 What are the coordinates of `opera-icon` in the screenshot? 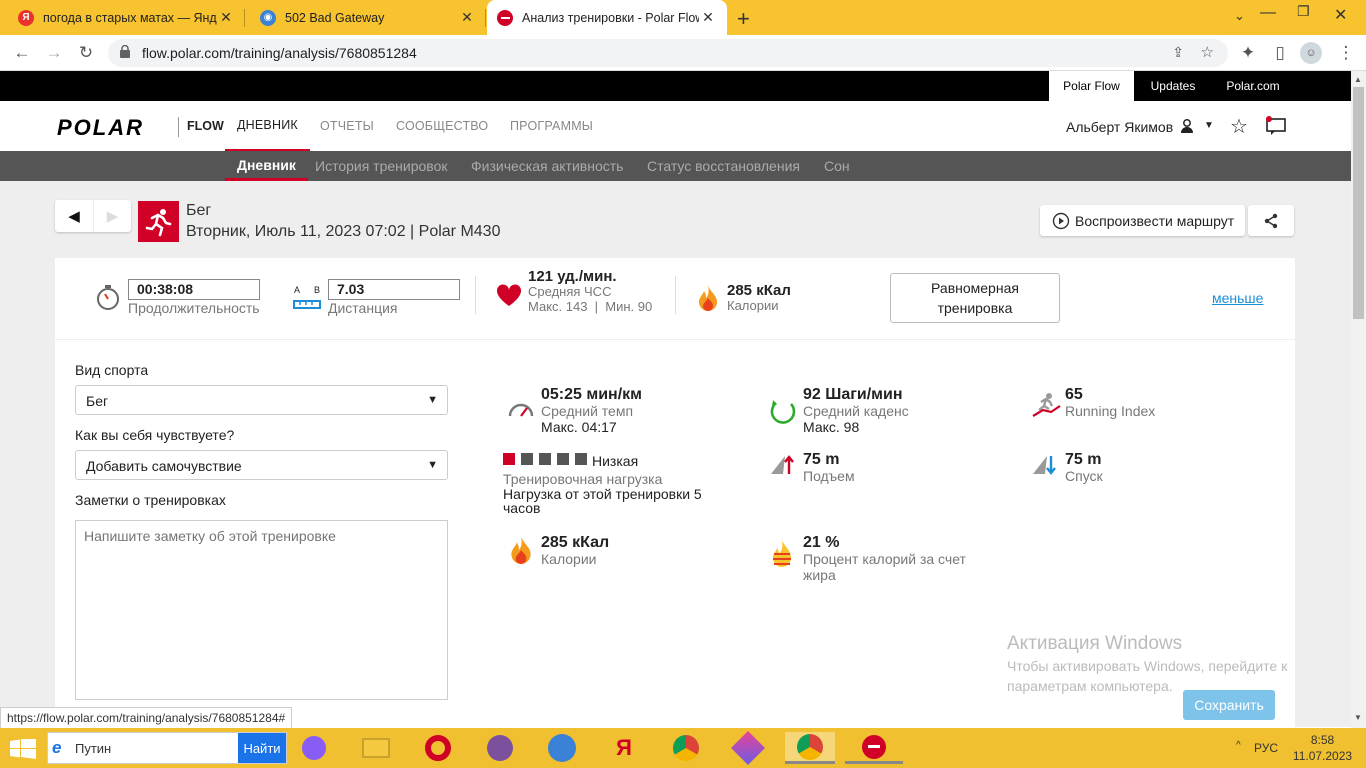 It's located at (438, 748).